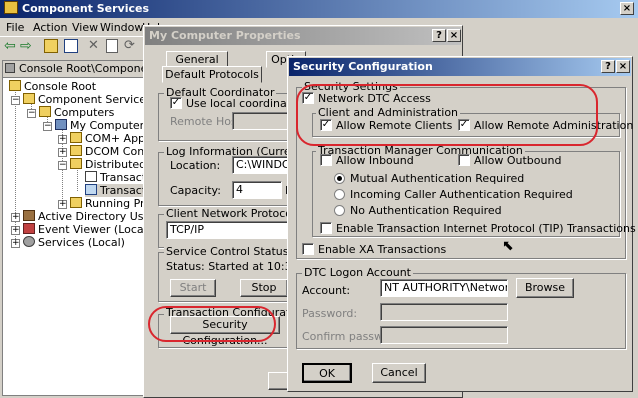 This screenshot has height=398, width=638. What do you see at coordinates (339, 194) in the screenshot?
I see `incoming-caller-auth-radio` at bounding box center [339, 194].